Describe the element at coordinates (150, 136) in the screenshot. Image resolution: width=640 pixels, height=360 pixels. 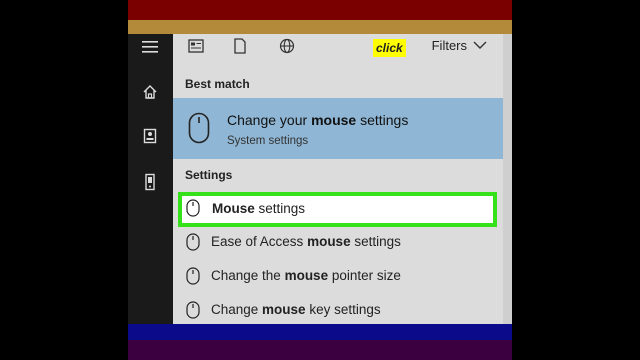
I see `documents-icon` at that location.